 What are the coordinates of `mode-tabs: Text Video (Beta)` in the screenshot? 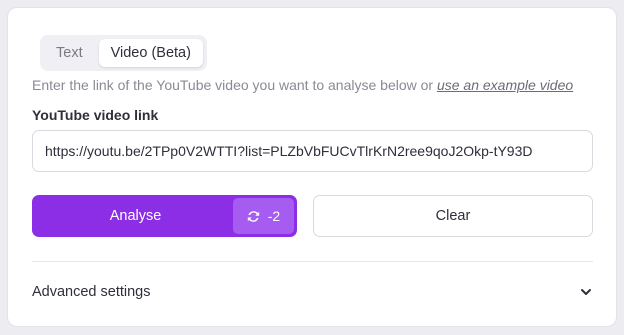 It's located at (123, 53).